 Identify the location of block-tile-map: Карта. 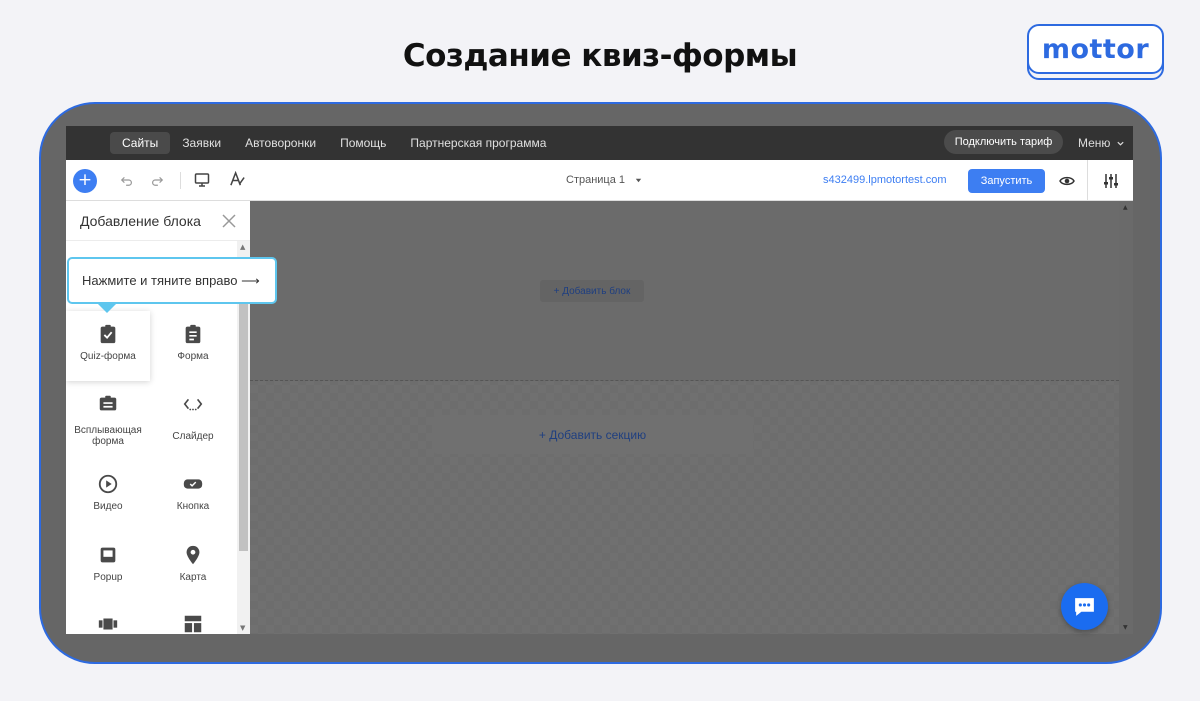
(193, 567).